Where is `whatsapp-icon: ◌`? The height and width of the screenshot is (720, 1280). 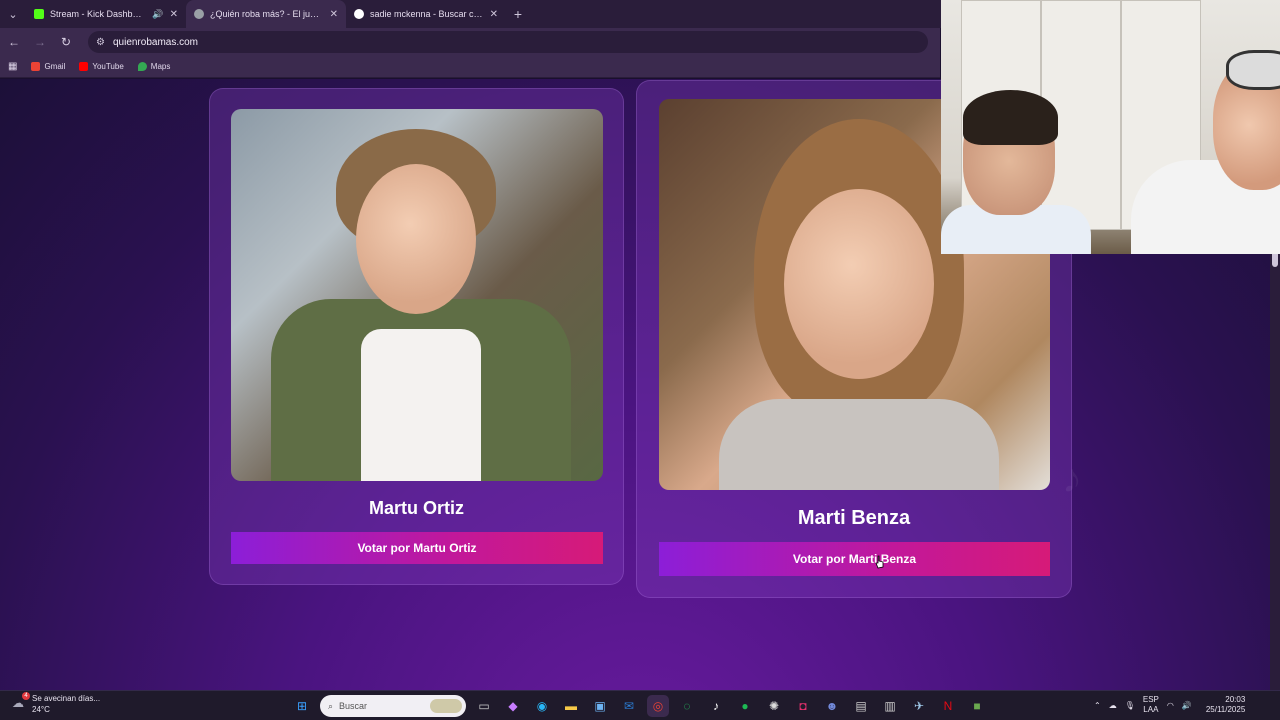
whatsapp-icon: ◌ is located at coordinates (687, 706).